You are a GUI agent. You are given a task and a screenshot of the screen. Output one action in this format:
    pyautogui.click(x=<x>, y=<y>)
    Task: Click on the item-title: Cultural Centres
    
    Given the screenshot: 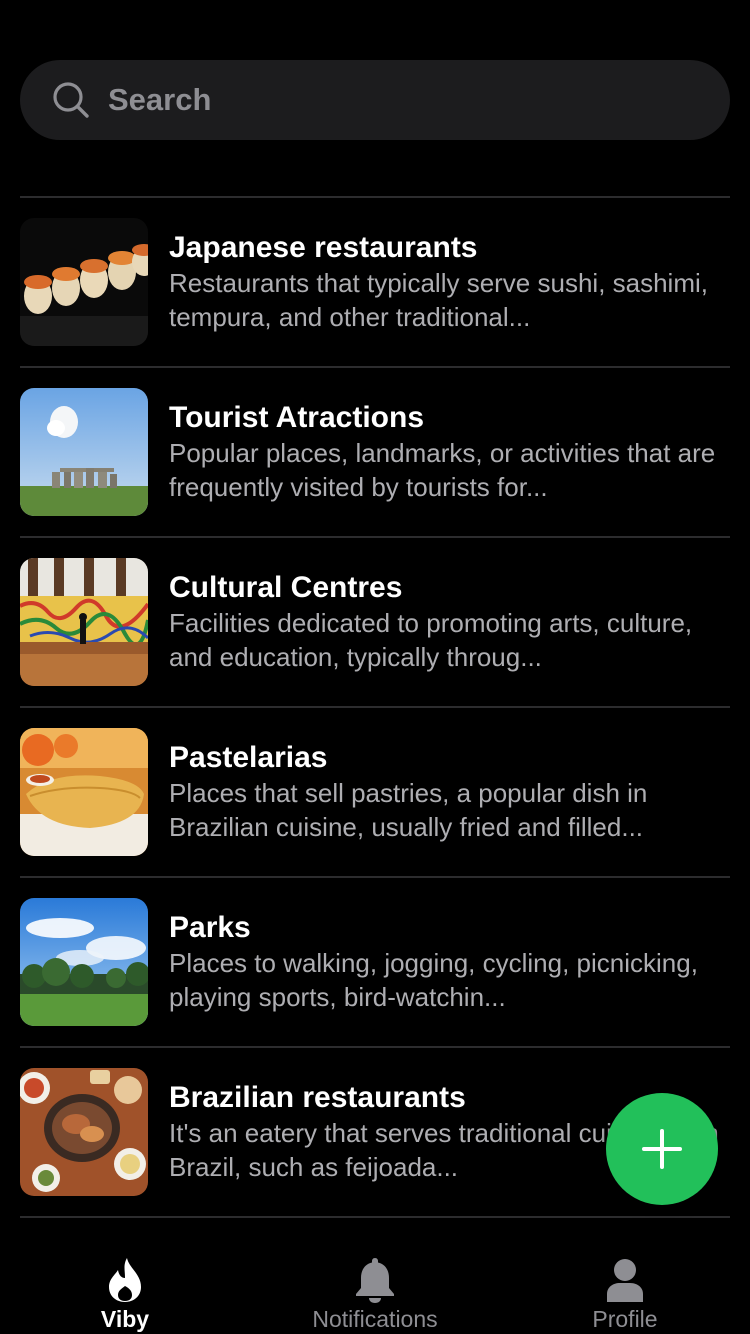 What is the action you would take?
    pyautogui.click(x=286, y=587)
    